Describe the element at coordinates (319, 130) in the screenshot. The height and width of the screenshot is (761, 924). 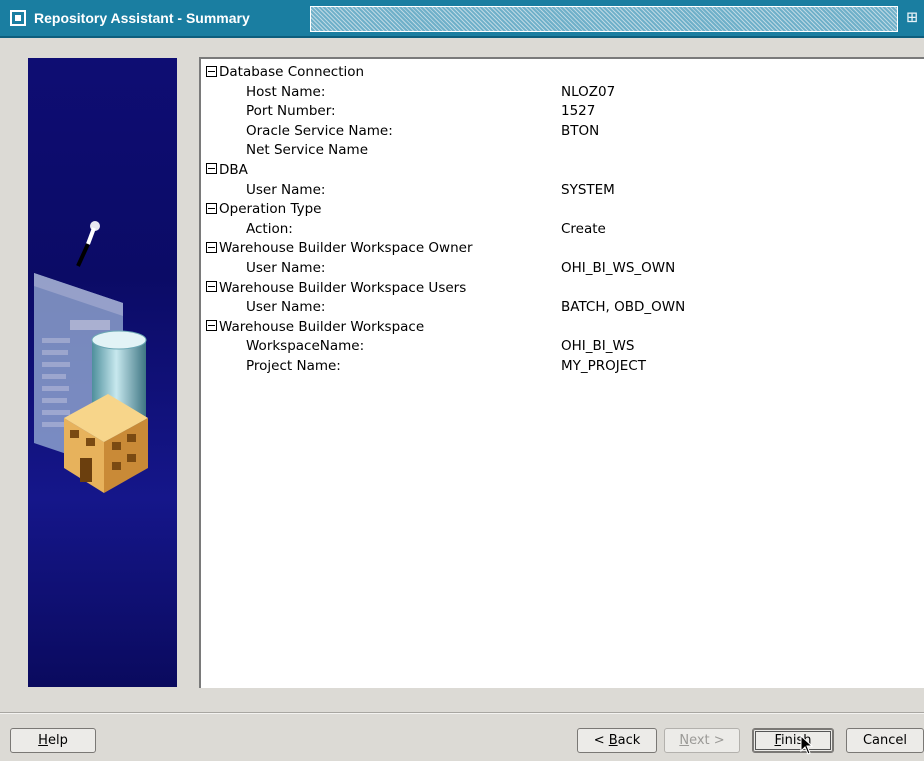
I see `item-label: Oracle Service Name:` at that location.